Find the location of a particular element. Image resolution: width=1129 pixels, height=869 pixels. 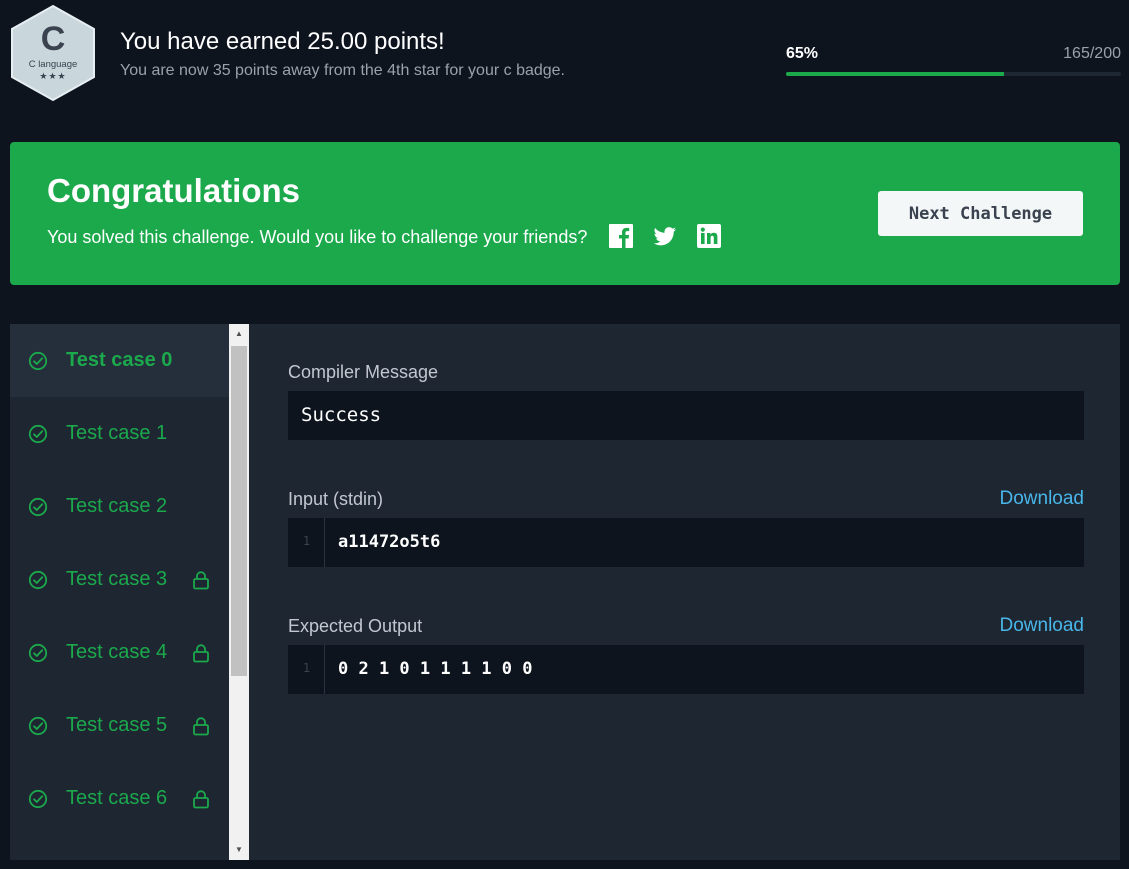

progress-bar-fill is located at coordinates (895, 74).